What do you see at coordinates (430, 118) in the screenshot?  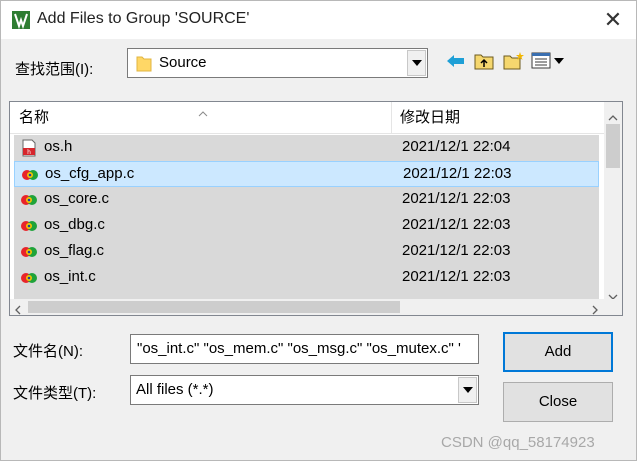 I see `column-header-date: 修改日期` at bounding box center [430, 118].